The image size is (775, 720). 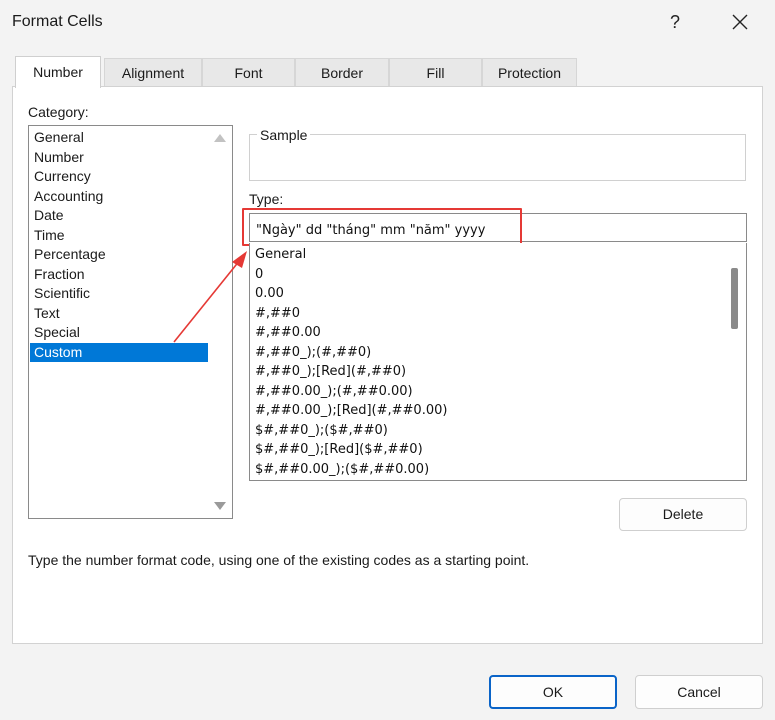 I want to click on category-item-currency: Currency, so click(x=119, y=177).